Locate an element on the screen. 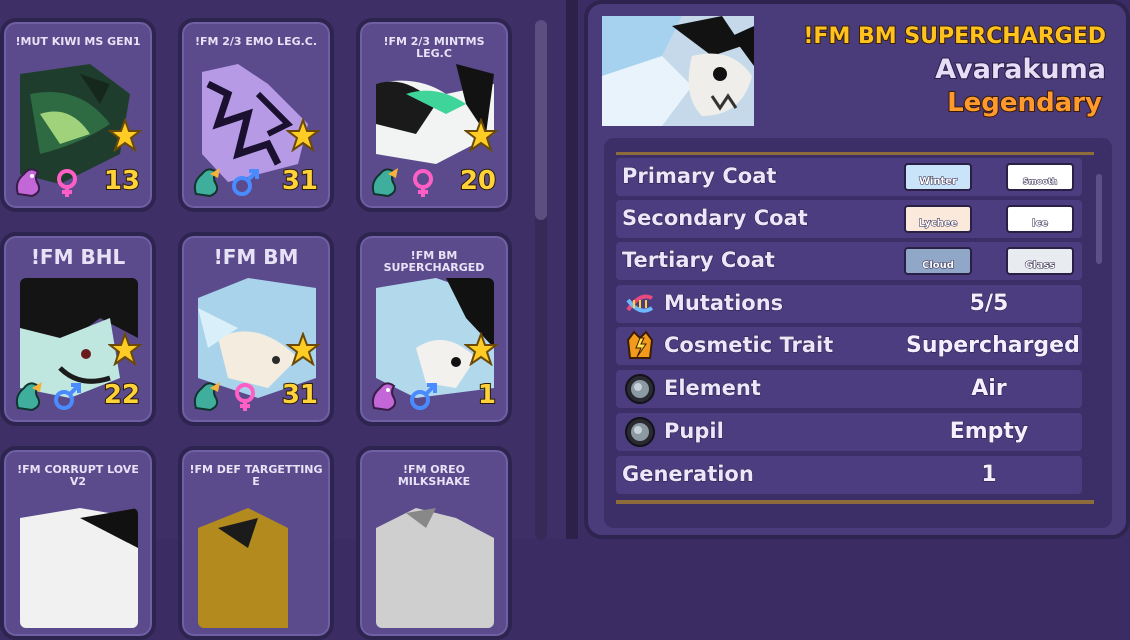 The image size is (1130, 640). tertiary-coat-color-swatch: Cloud is located at coordinates (938, 261).